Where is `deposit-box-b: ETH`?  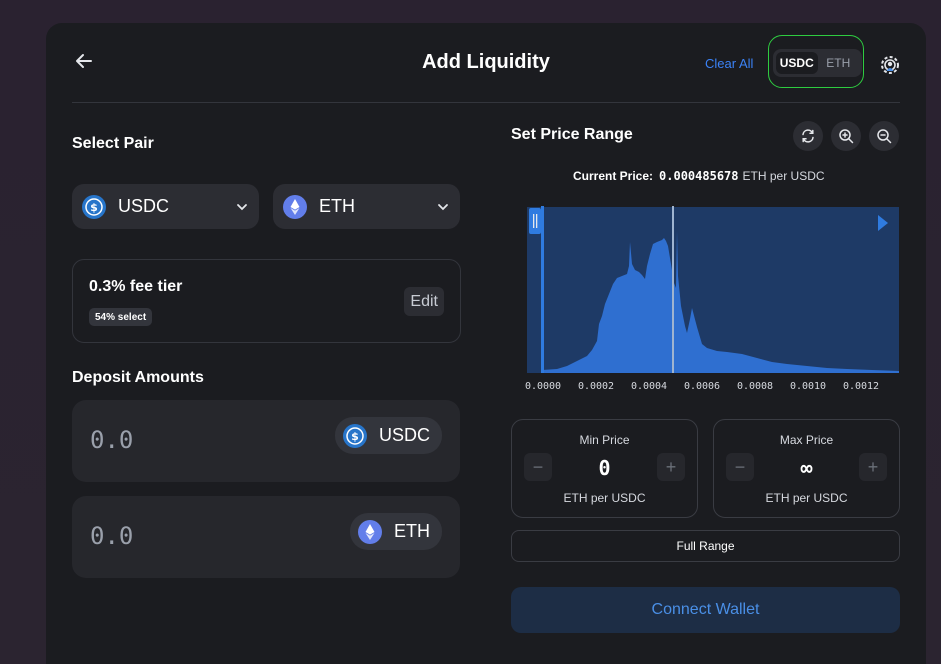
deposit-box-b: ETH is located at coordinates (266, 537).